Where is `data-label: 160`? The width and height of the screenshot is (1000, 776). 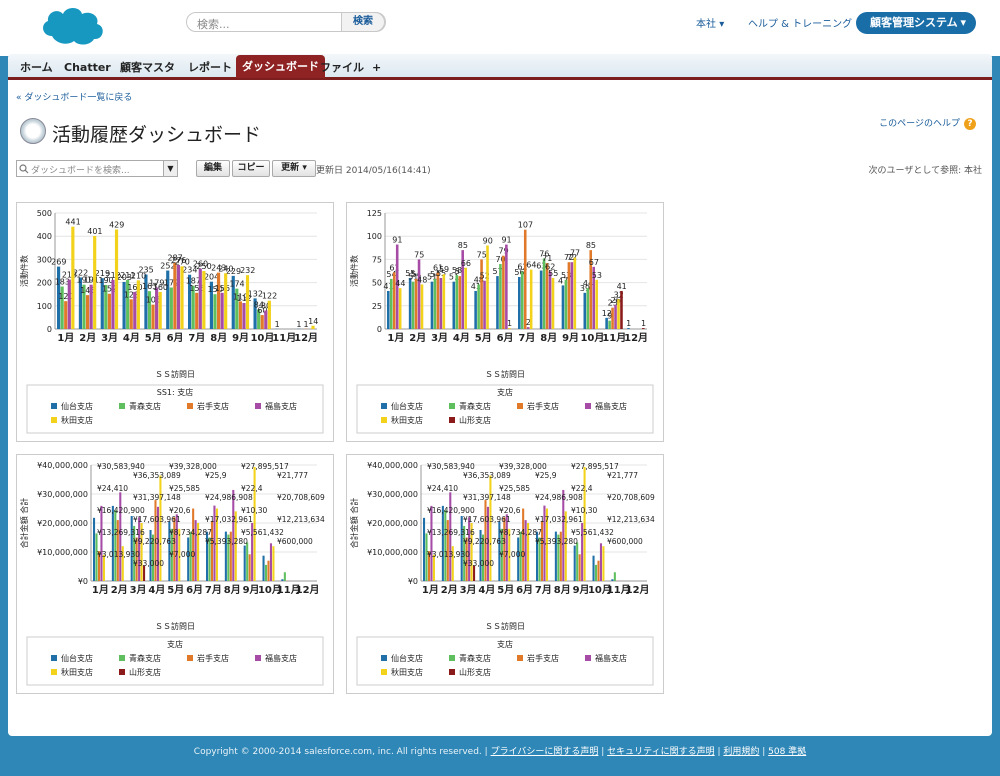
data-label: 160 is located at coordinates (134, 287).